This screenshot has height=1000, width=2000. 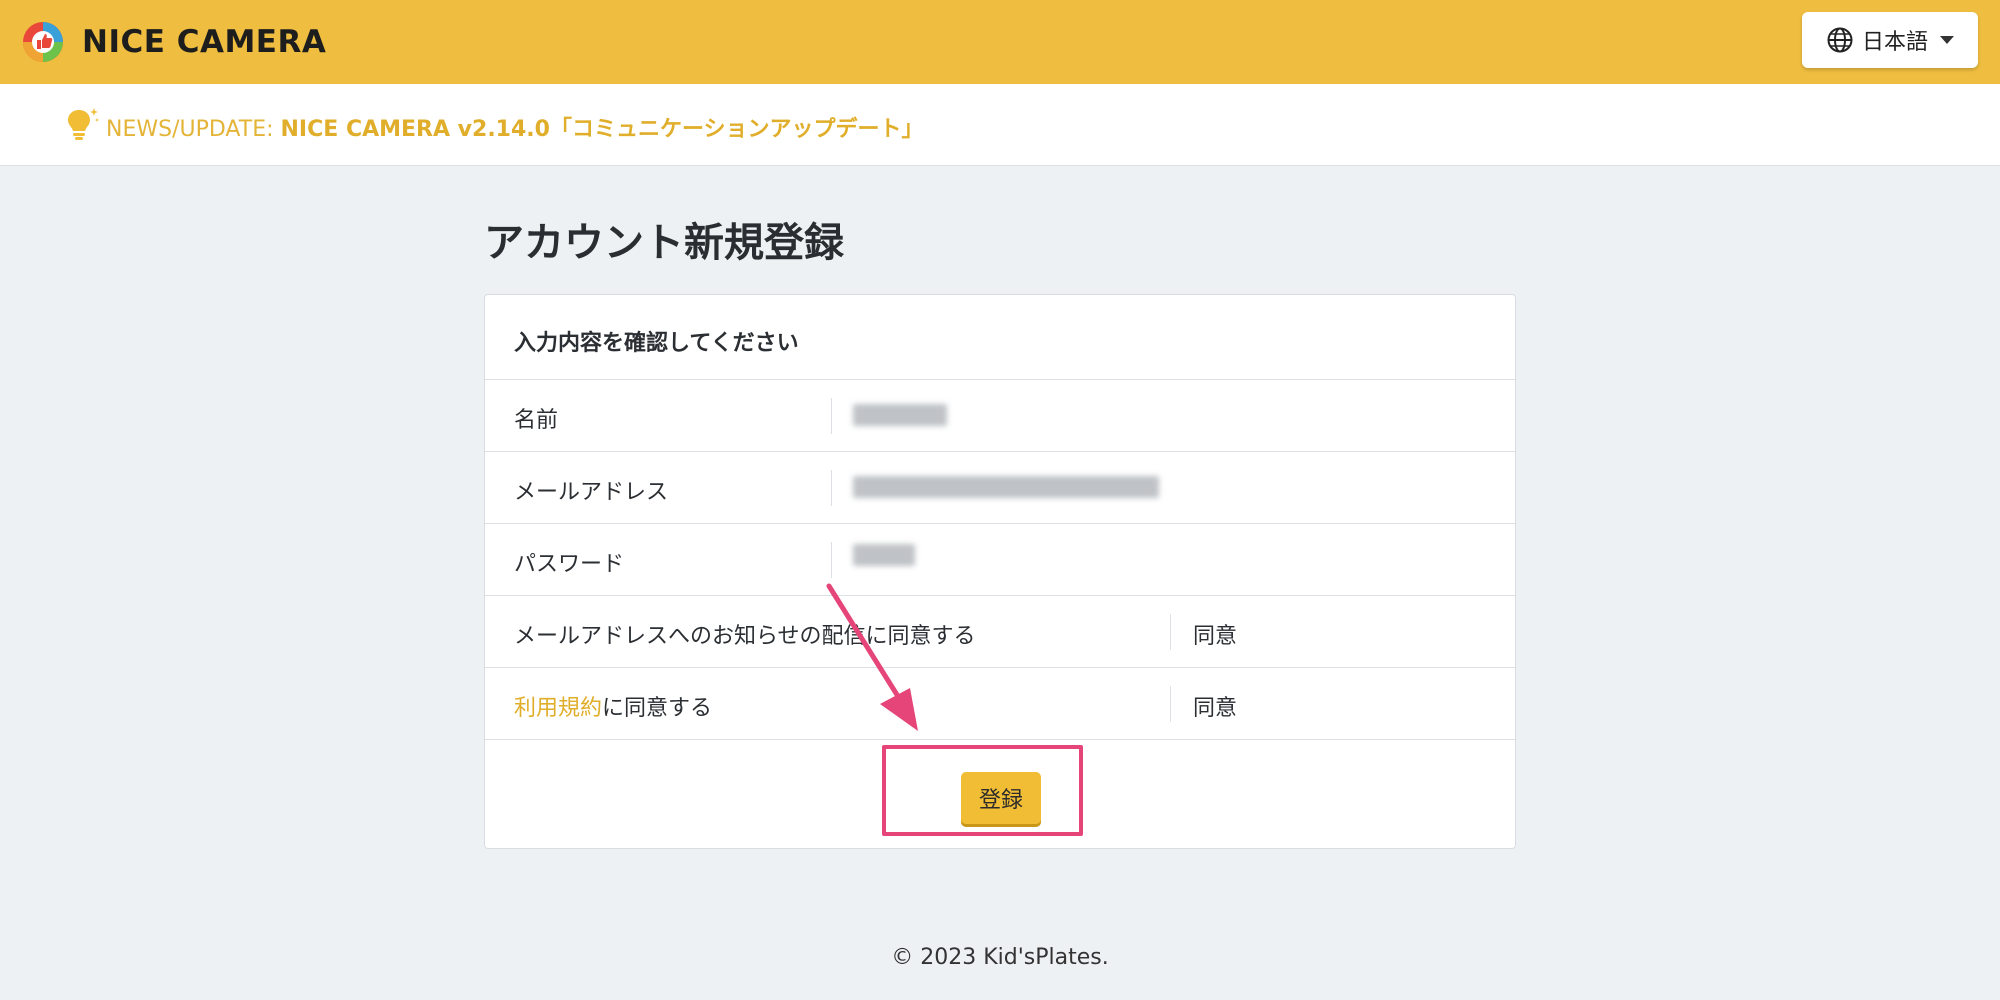 I want to click on confirm-row-email: メールアドレス, so click(x=1000, y=488).